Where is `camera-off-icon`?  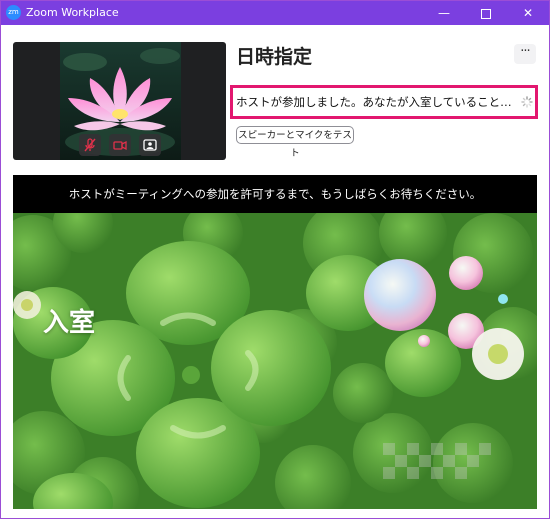
camera-off-icon is located at coordinates (120, 145).